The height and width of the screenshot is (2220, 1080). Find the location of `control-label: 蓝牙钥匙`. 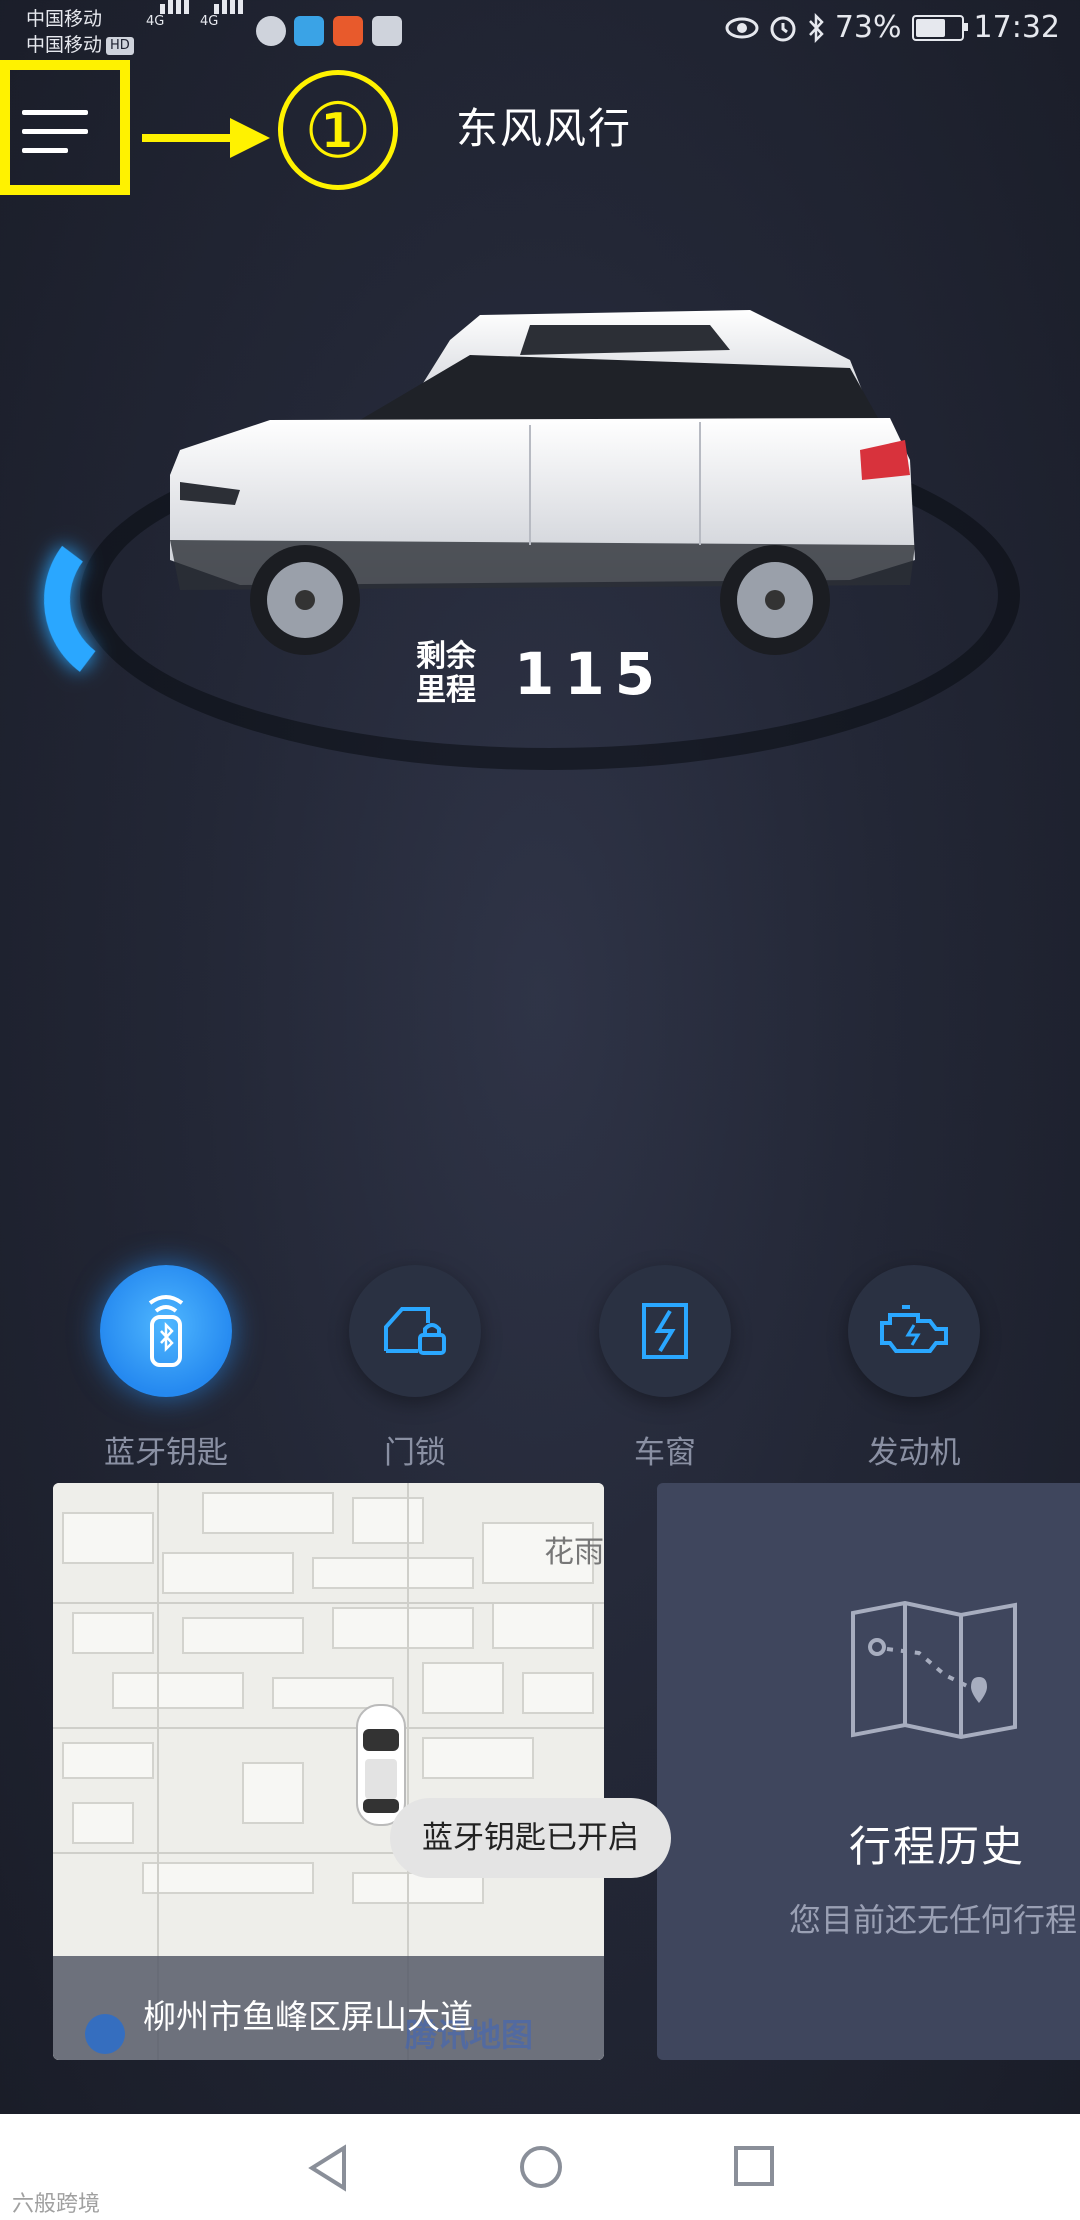

control-label: 蓝牙钥匙 is located at coordinates (166, 1453).